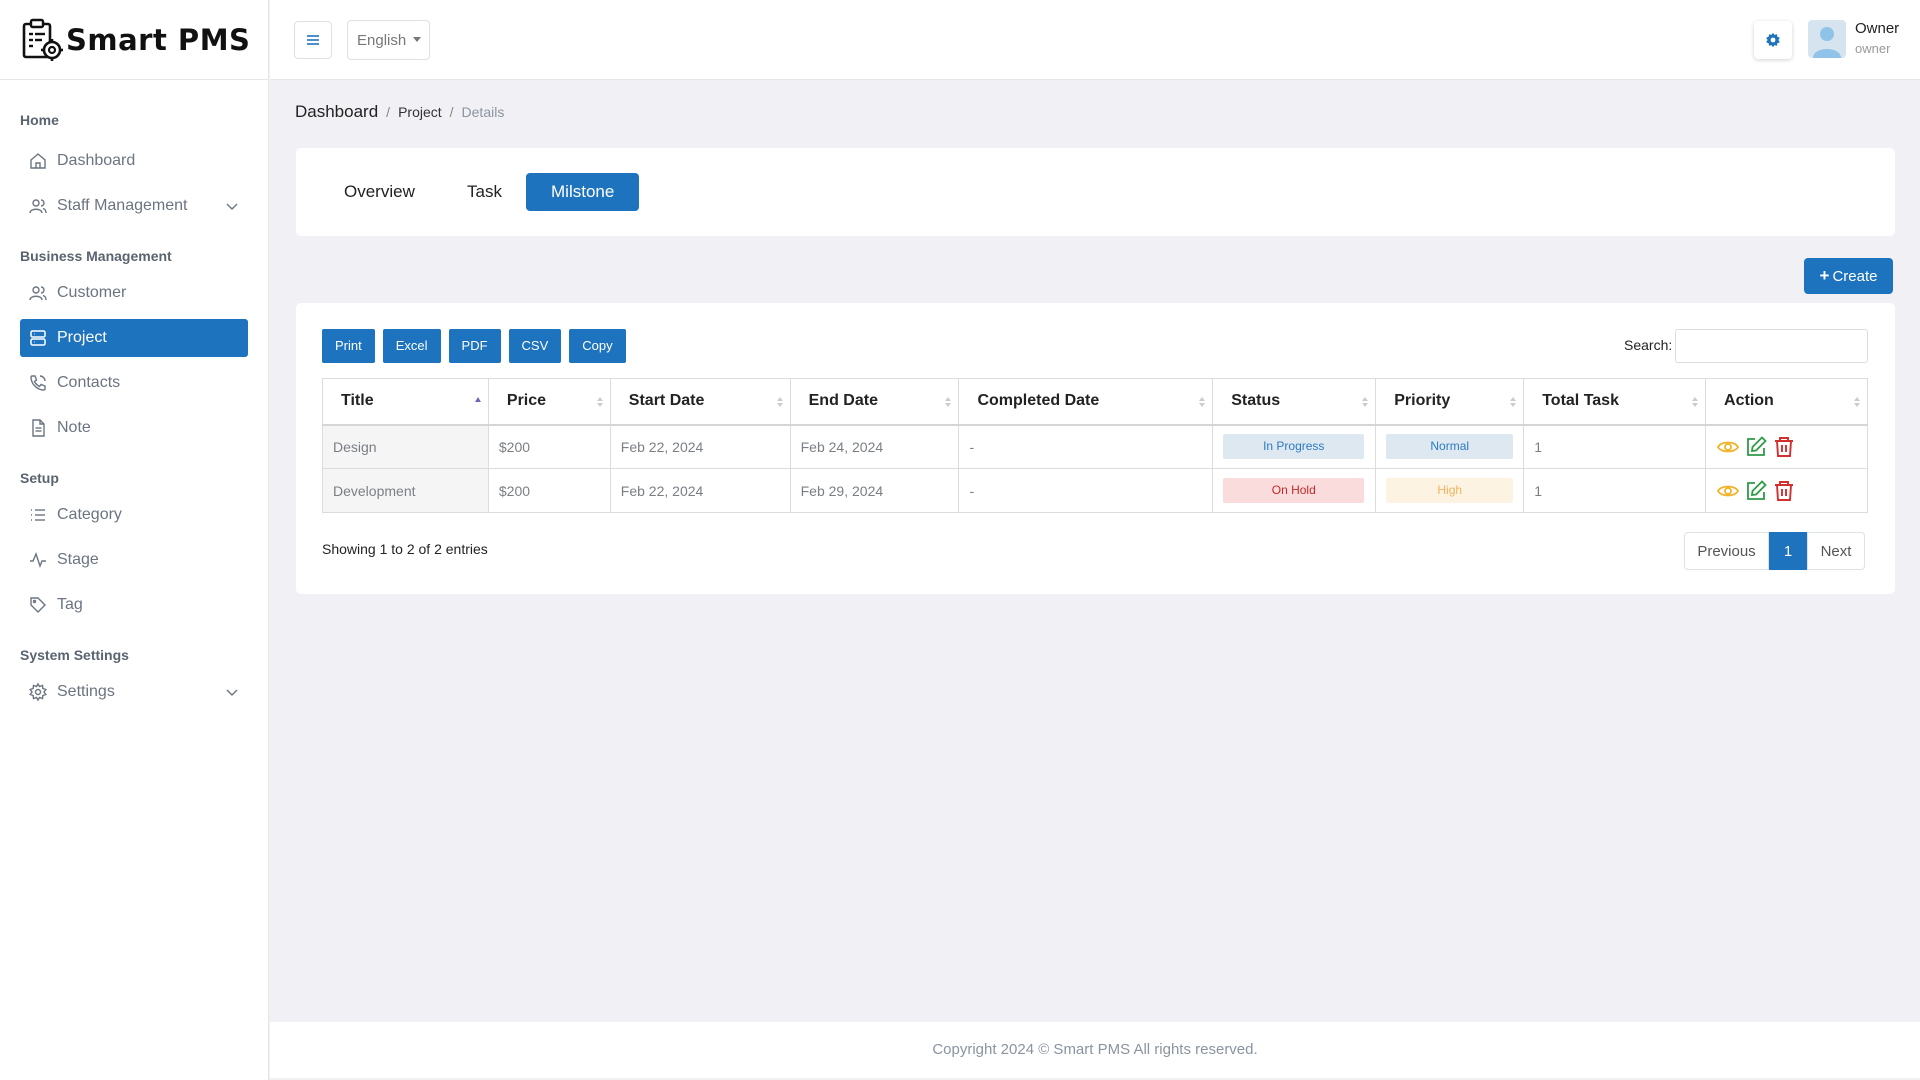 The width and height of the screenshot is (1920, 1080). I want to click on column-header-priority: Priority, so click(1450, 402).